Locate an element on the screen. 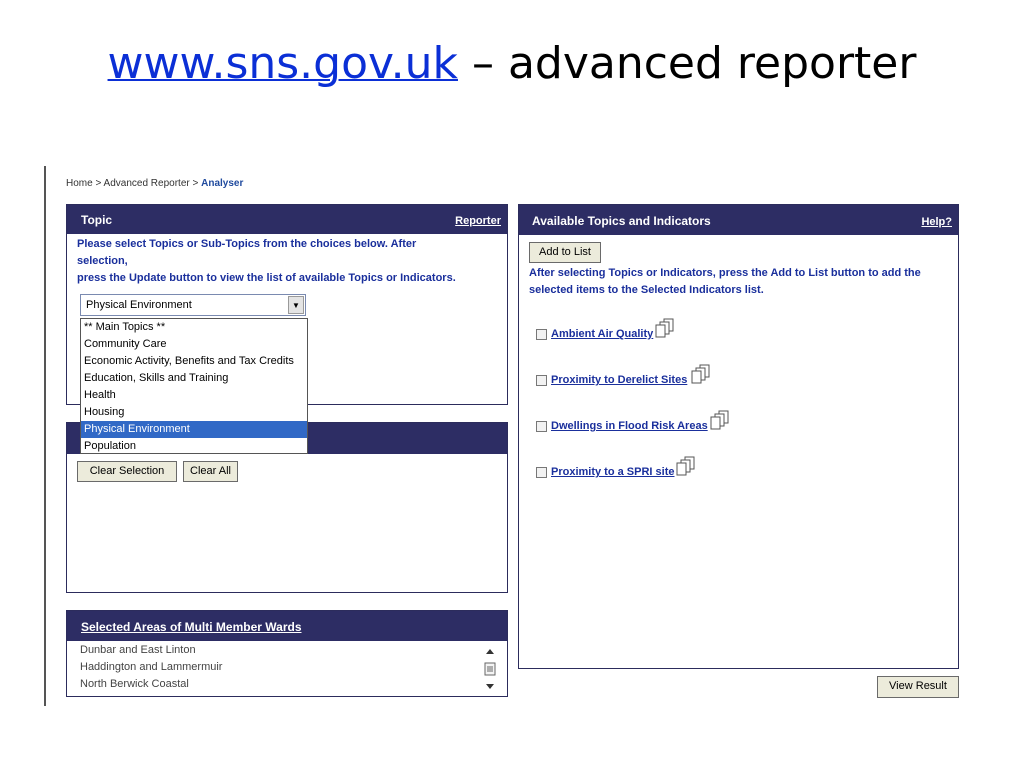 This screenshot has width=1024, height=768. list-item: North Berwick Coastal is located at coordinates (151, 684).